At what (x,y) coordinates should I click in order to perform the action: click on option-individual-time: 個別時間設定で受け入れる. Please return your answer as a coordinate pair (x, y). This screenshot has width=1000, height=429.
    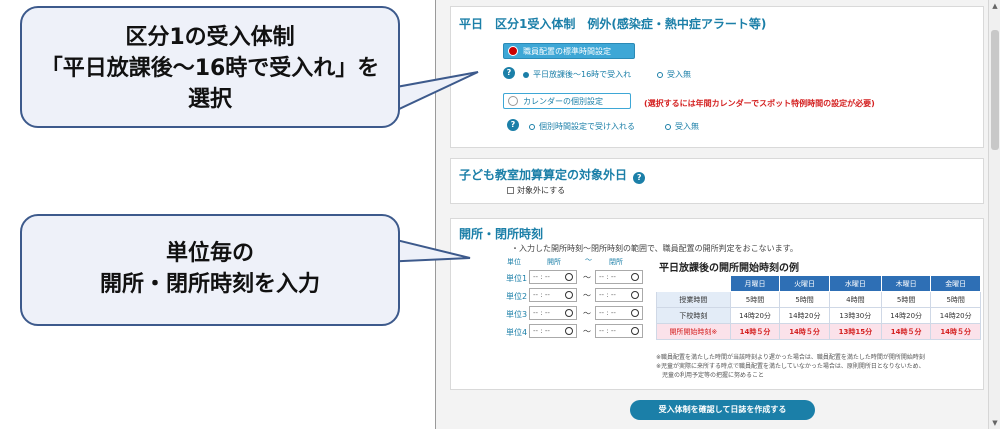
    Looking at the image, I should click on (582, 126).